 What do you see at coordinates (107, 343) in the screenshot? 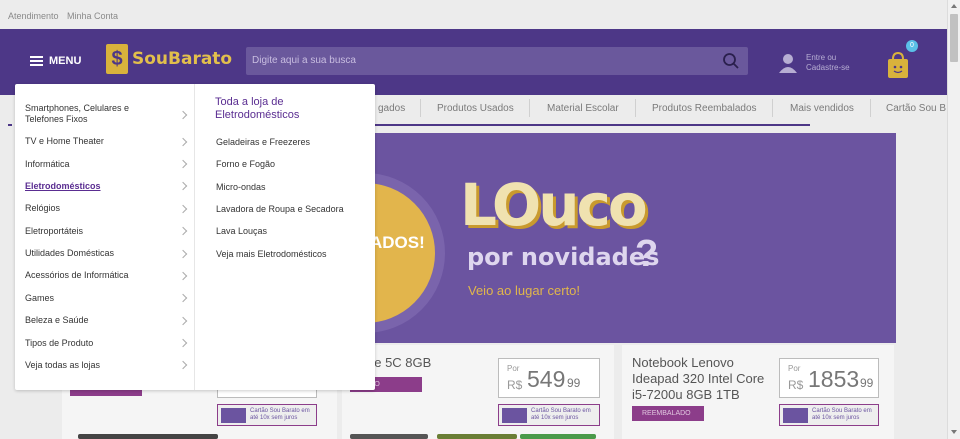
I see `category-tipos-produto: Tipos de Produto` at bounding box center [107, 343].